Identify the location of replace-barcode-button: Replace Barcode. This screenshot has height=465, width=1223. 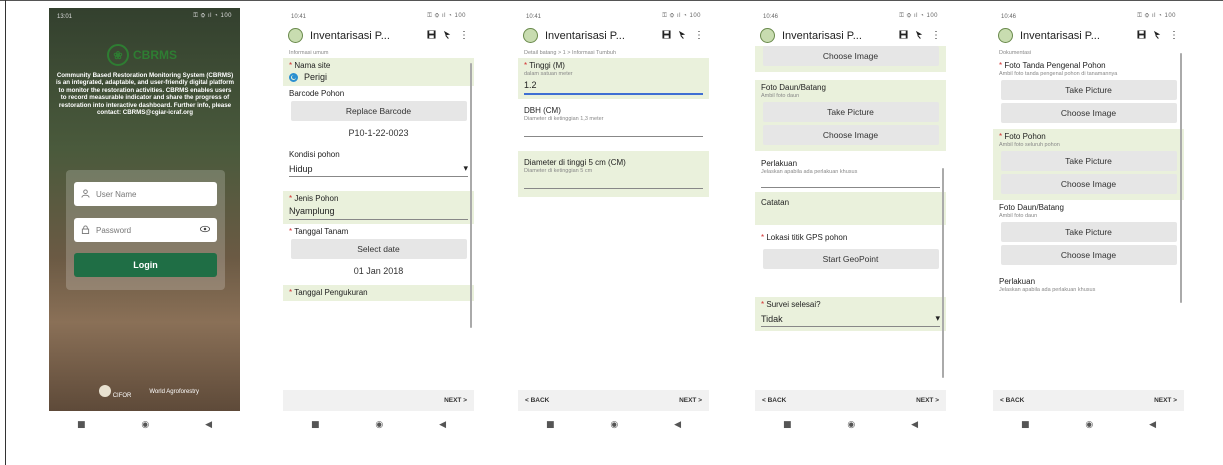
(378, 111).